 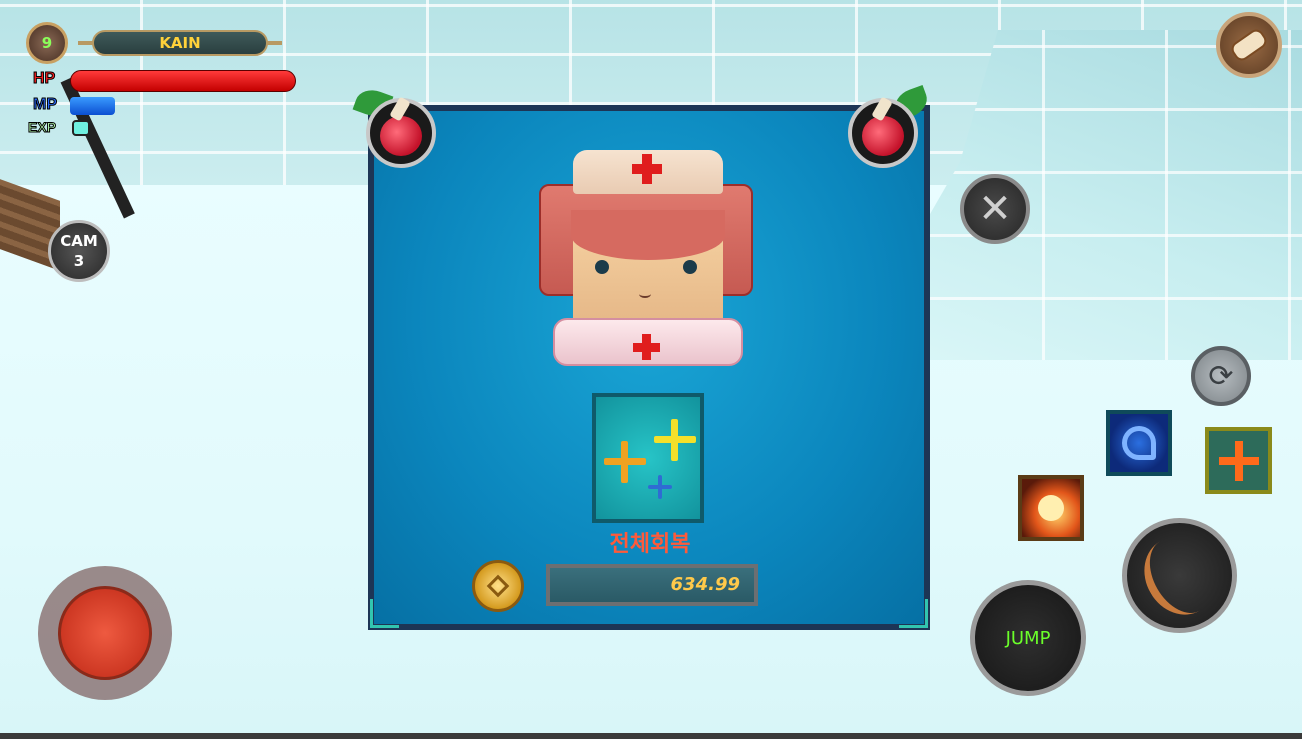 I want to click on camera-button: CAM 3, so click(x=79, y=251).